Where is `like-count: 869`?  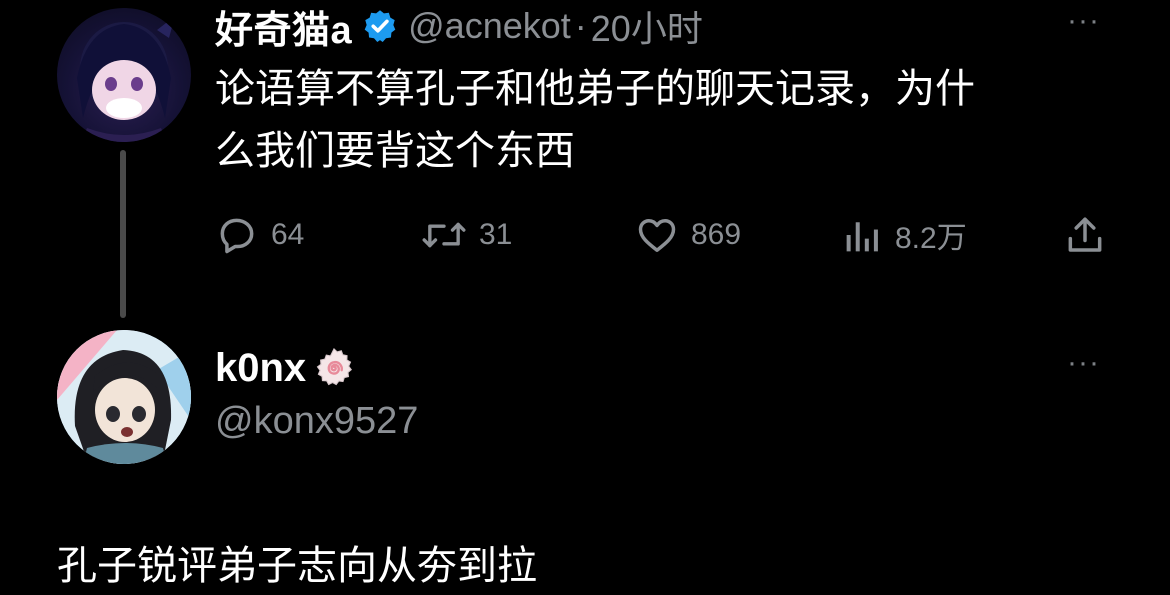 like-count: 869 is located at coordinates (716, 234).